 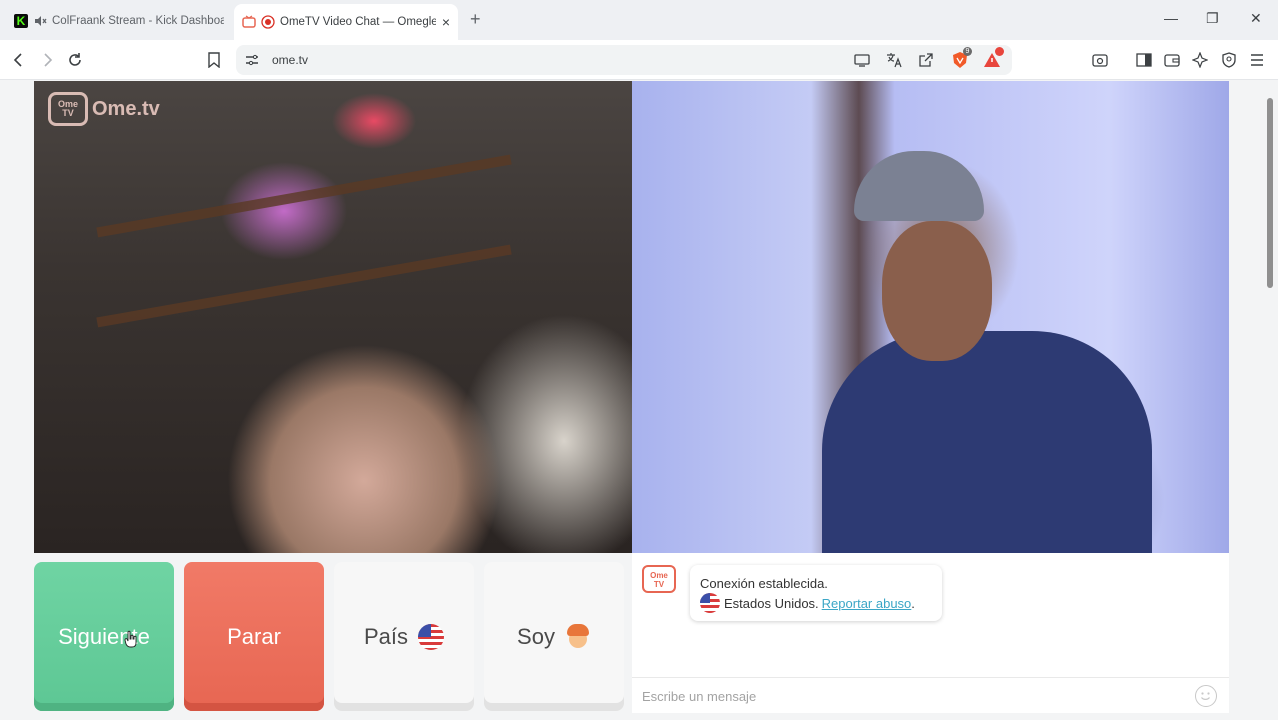 I want to click on browser-toolbar: ome.tv 9, so click(x=639, y=60).